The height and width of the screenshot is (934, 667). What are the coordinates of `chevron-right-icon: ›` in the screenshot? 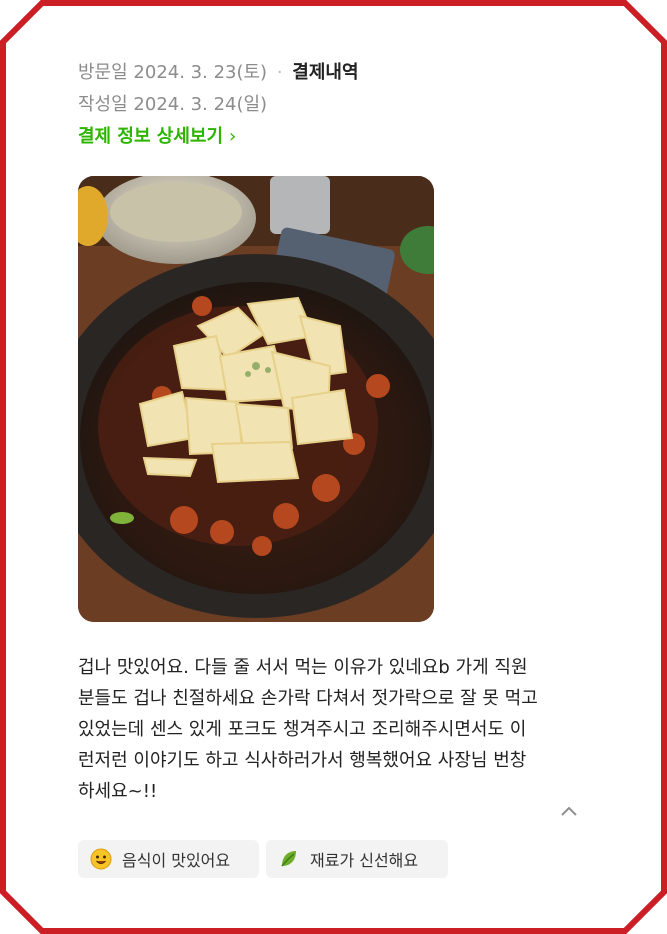 It's located at (233, 136).